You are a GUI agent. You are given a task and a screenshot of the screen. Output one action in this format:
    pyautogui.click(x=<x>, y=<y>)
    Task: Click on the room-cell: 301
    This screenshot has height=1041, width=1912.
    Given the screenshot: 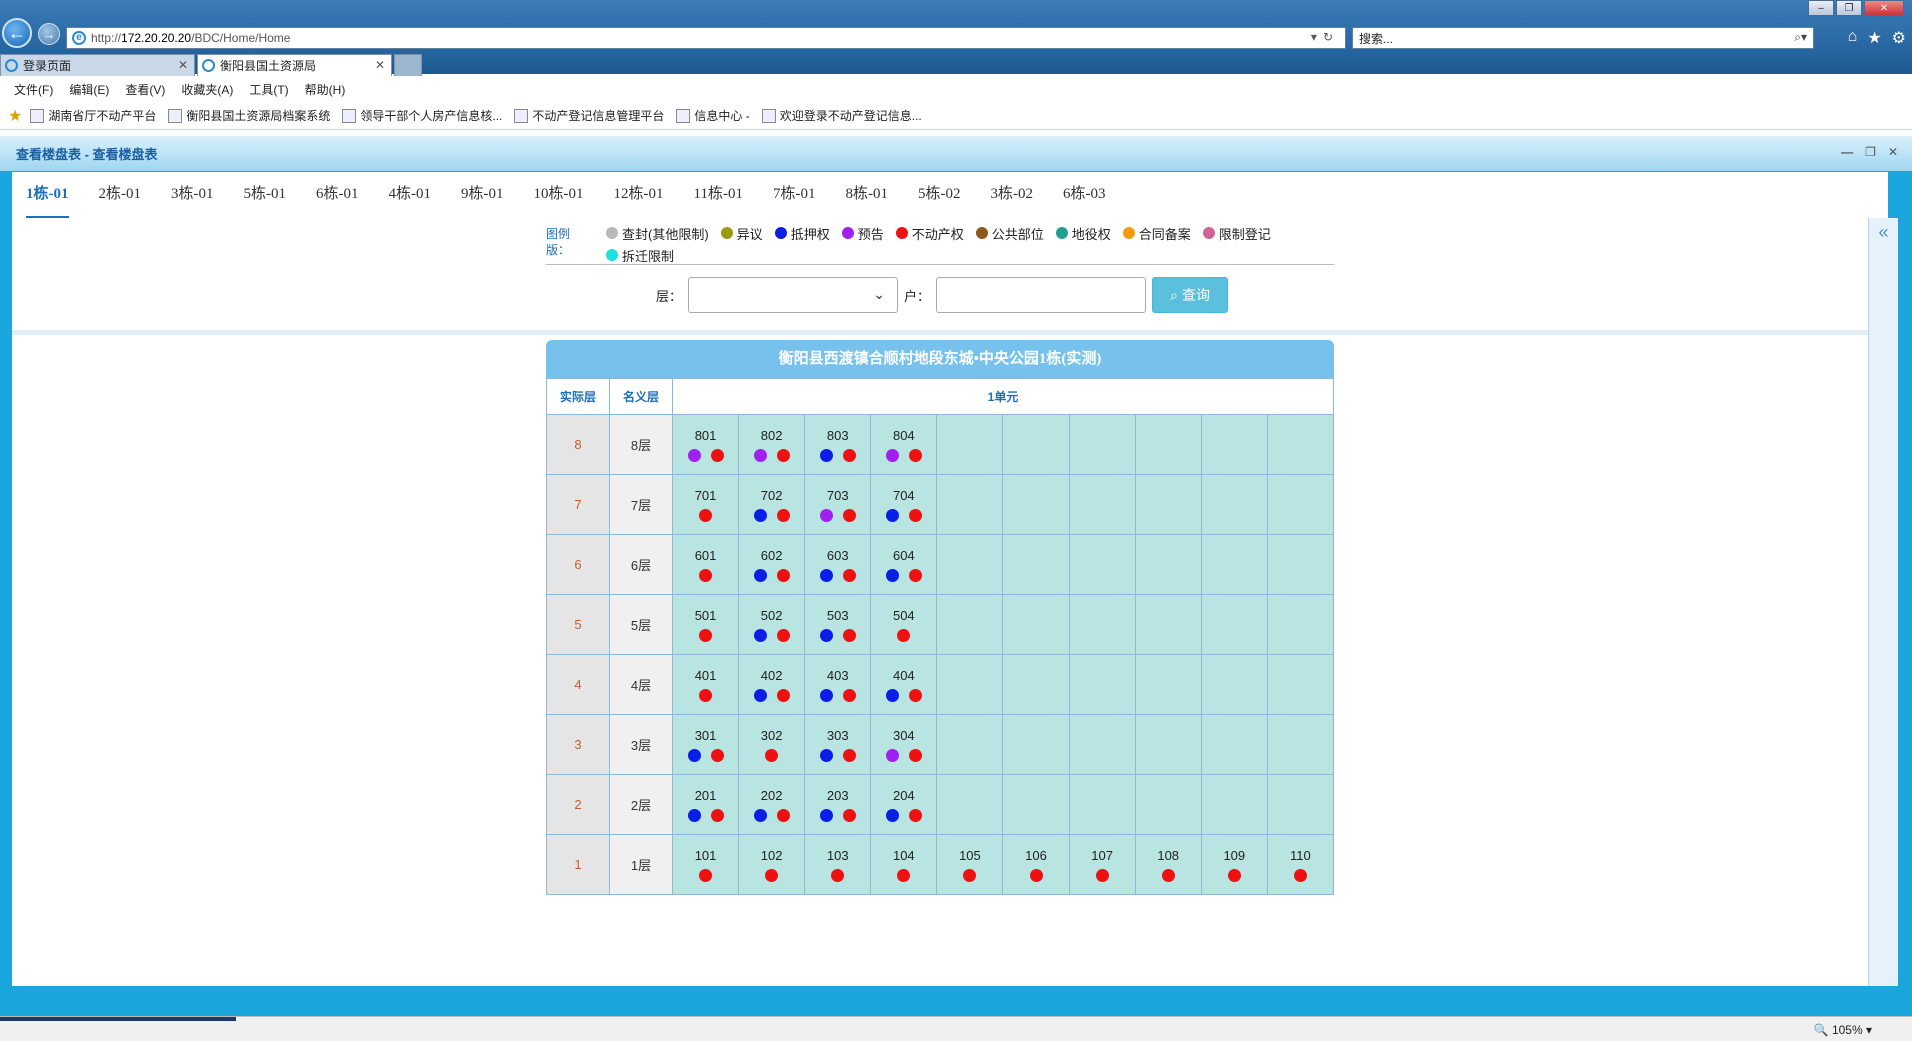 What is the action you would take?
    pyautogui.click(x=705, y=744)
    